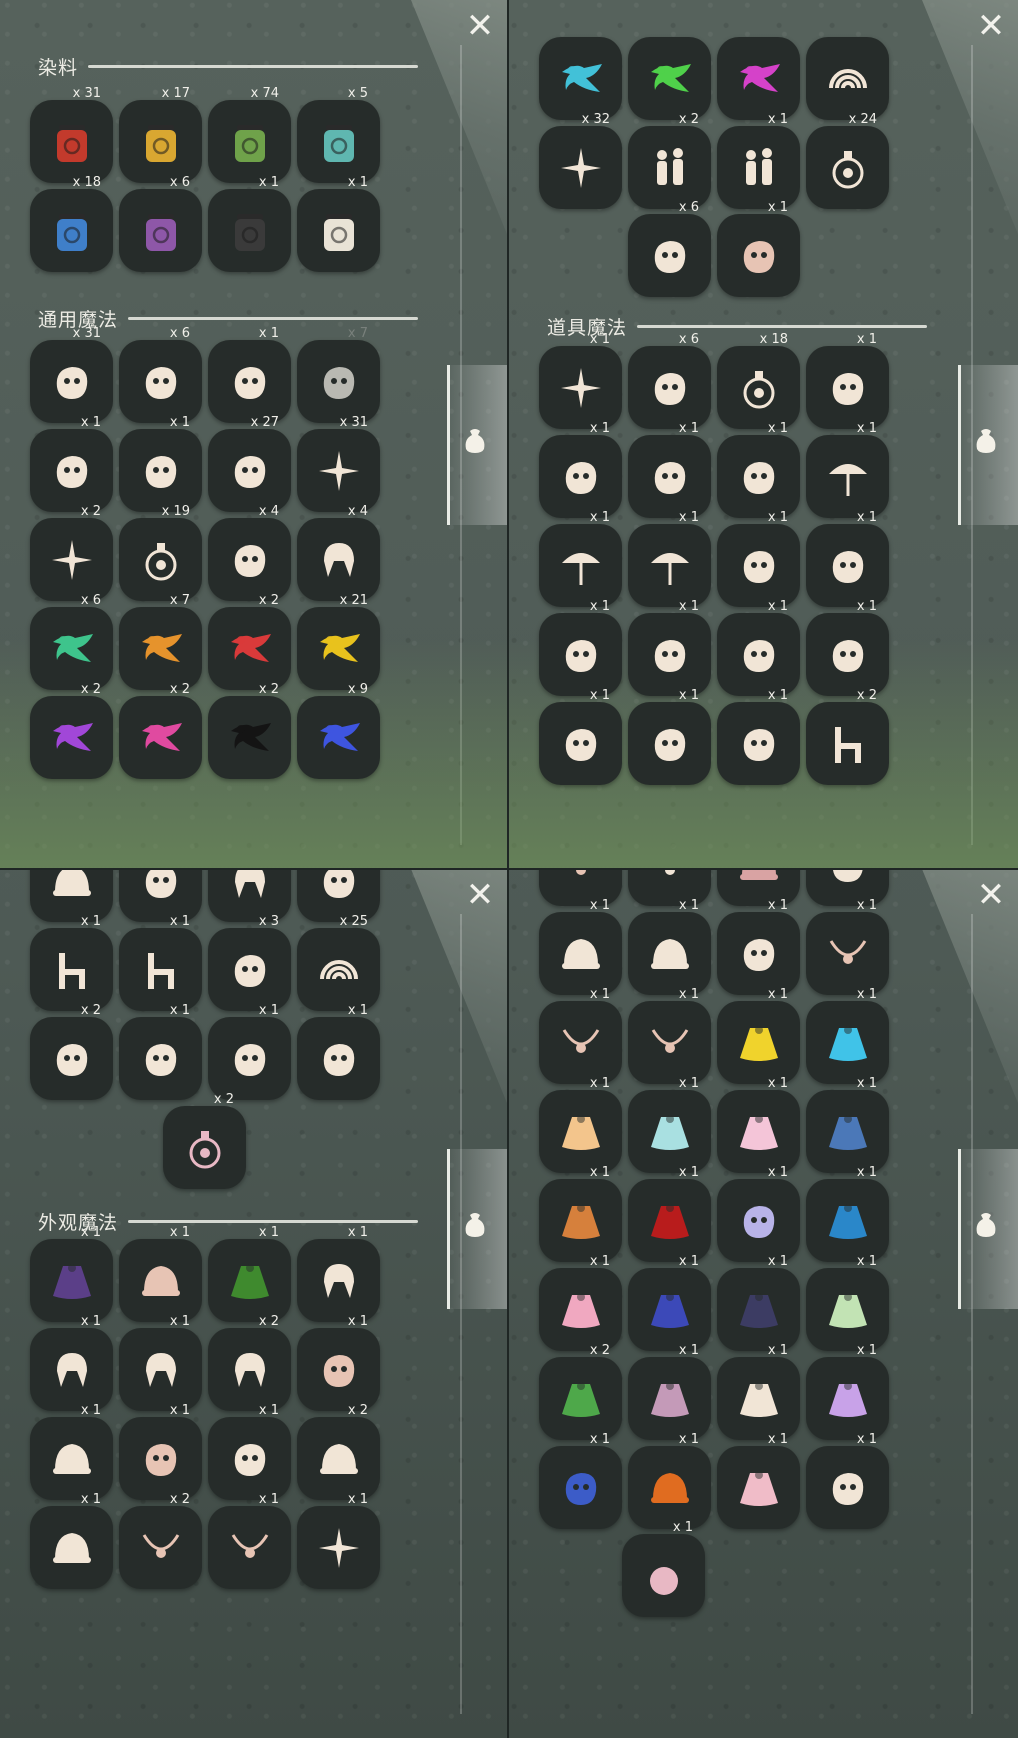  What do you see at coordinates (847, 160) in the screenshot?
I see `inventory-slot: x 24` at bounding box center [847, 160].